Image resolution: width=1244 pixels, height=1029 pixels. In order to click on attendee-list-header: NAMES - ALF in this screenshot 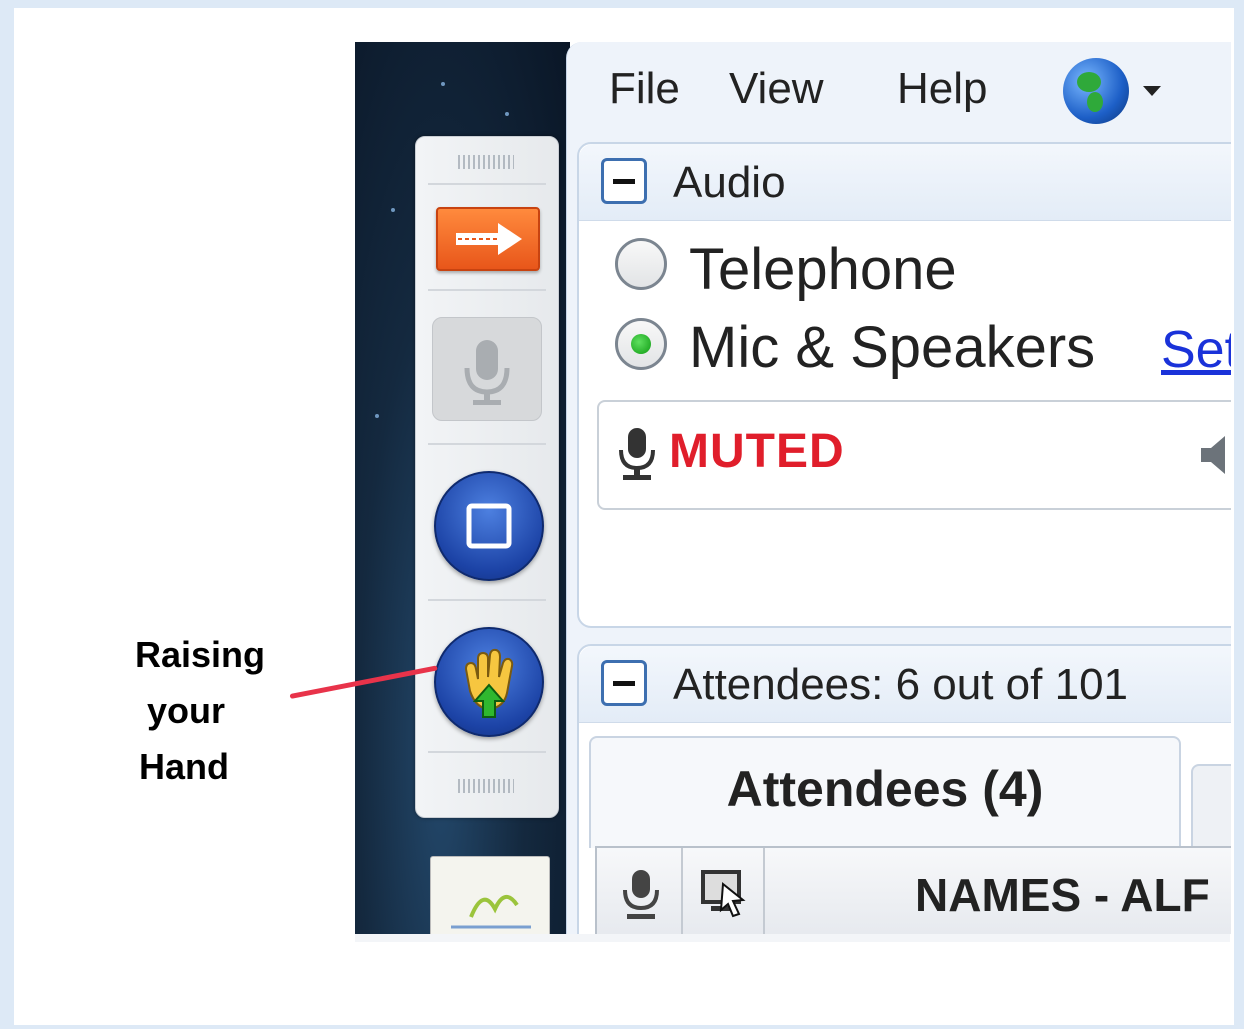, I will do `click(913, 890)`.